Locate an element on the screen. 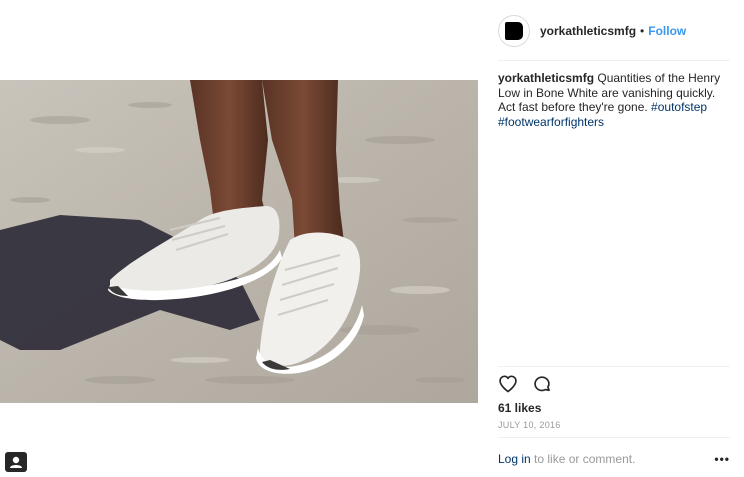 This screenshot has height=477, width=744. login-link: Log in is located at coordinates (514, 459).